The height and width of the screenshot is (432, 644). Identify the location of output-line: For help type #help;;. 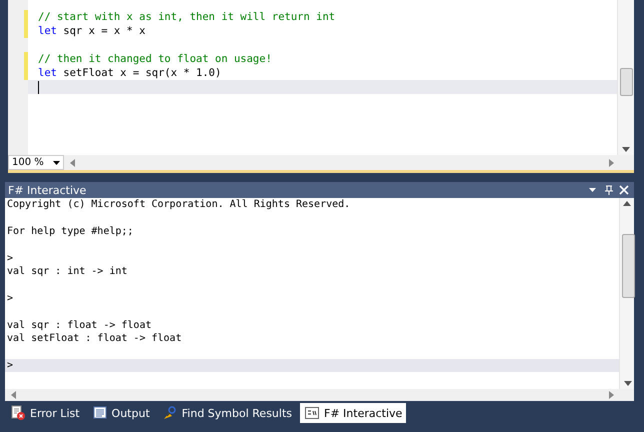
(70, 231).